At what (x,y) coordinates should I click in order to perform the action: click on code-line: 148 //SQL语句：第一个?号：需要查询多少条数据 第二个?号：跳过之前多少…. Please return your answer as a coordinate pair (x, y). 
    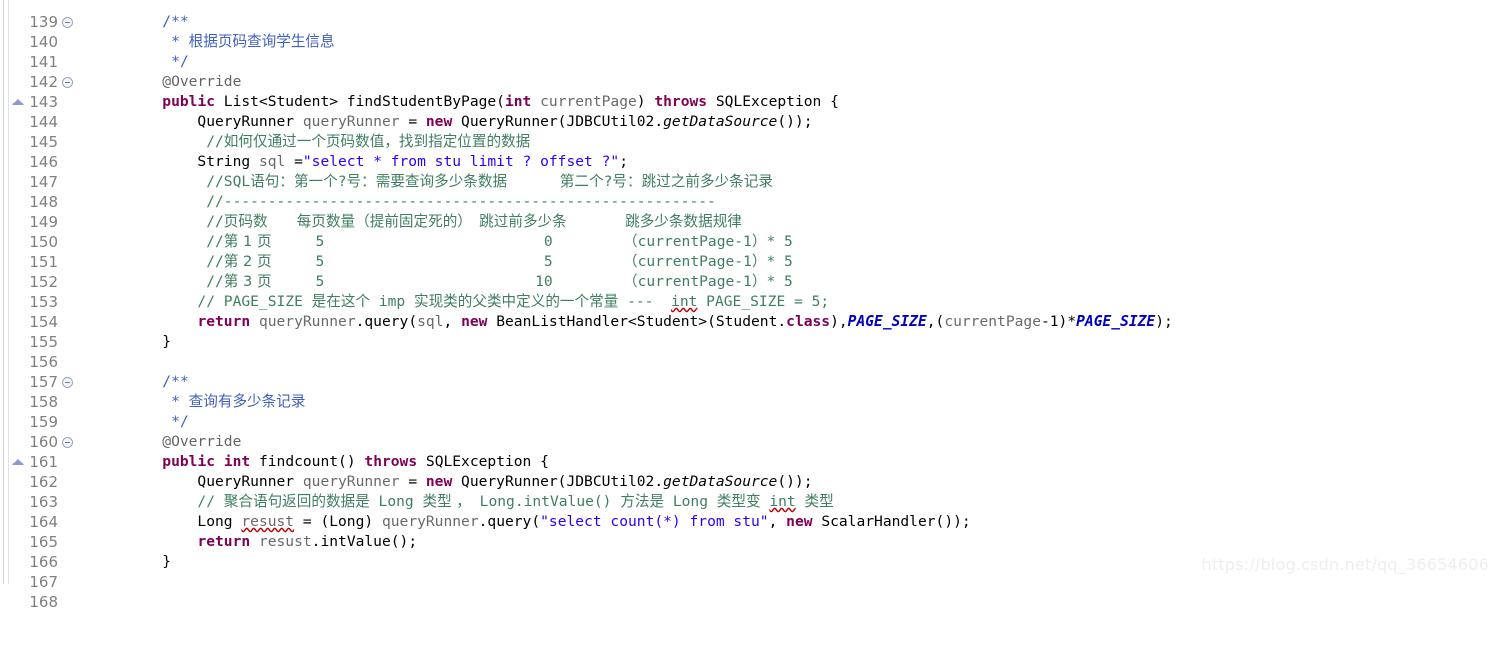
    Looking at the image, I should click on (748, 191).